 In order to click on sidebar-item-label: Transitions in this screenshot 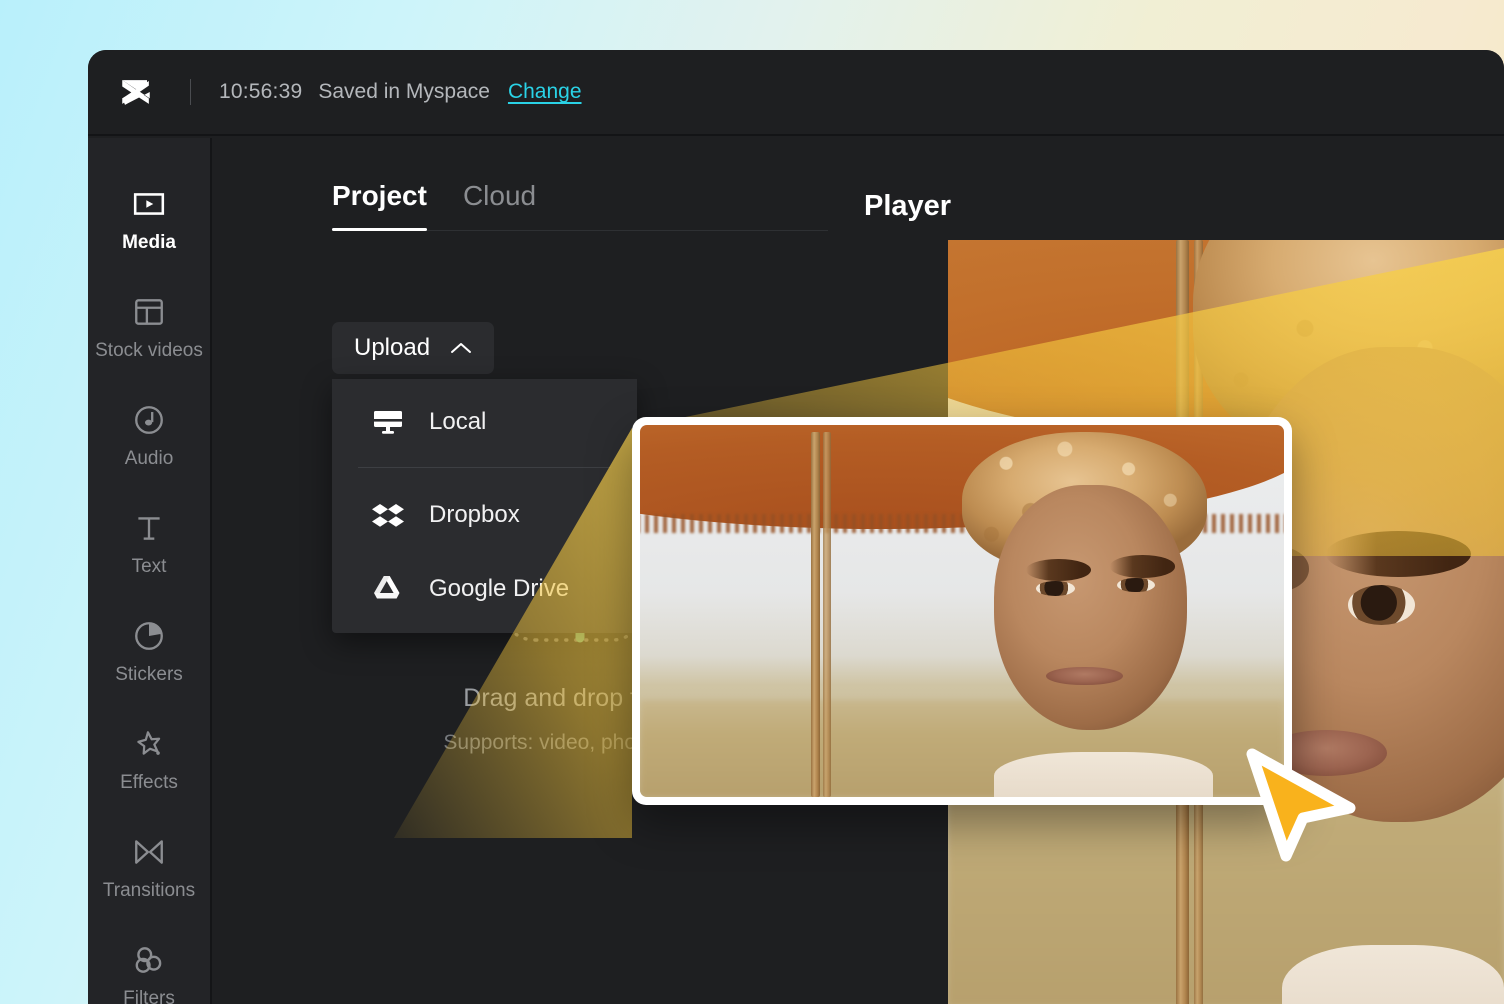, I will do `click(149, 890)`.